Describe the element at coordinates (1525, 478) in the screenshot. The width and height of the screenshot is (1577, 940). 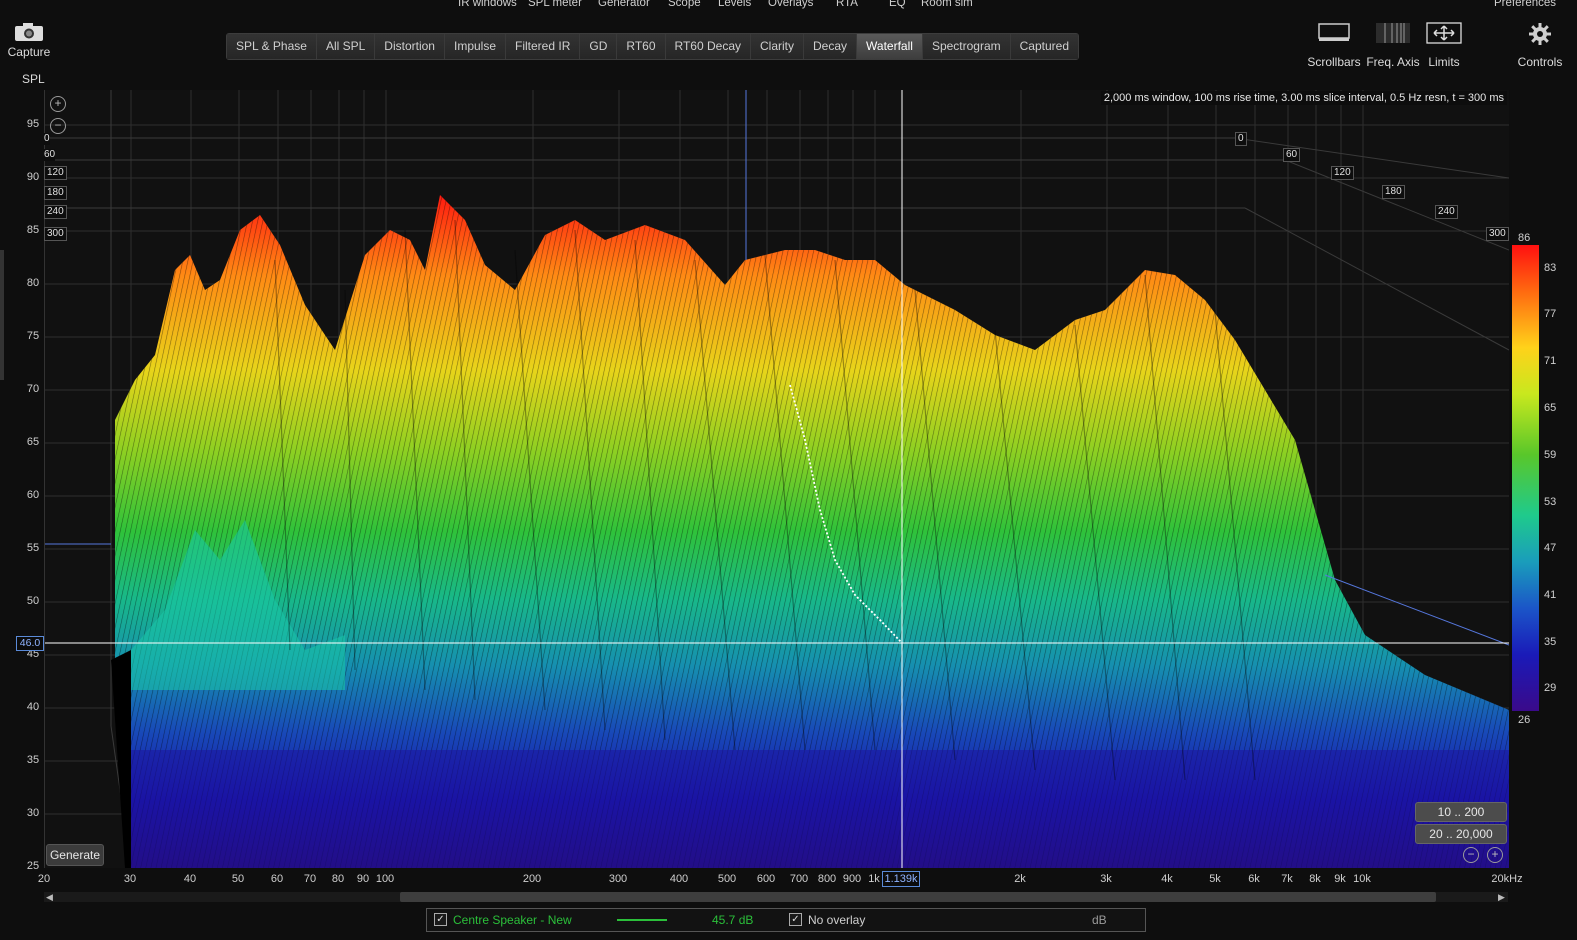
I see `color-scale-bar` at that location.